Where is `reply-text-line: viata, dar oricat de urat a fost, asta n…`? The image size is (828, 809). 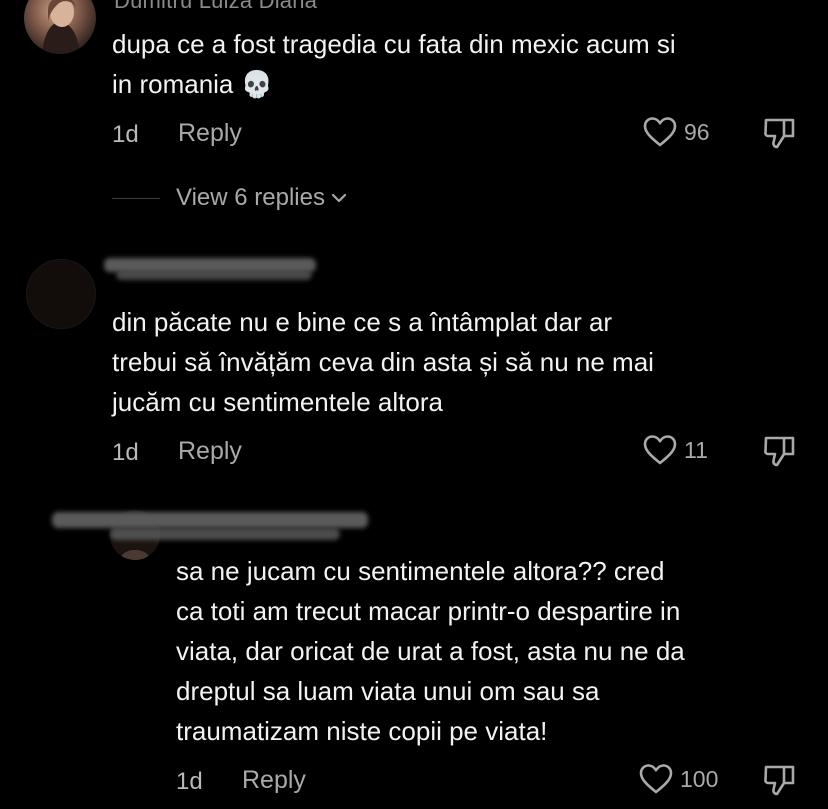
reply-text-line: viata, dar oricat de urat a fost, asta n… is located at coordinates (430, 651).